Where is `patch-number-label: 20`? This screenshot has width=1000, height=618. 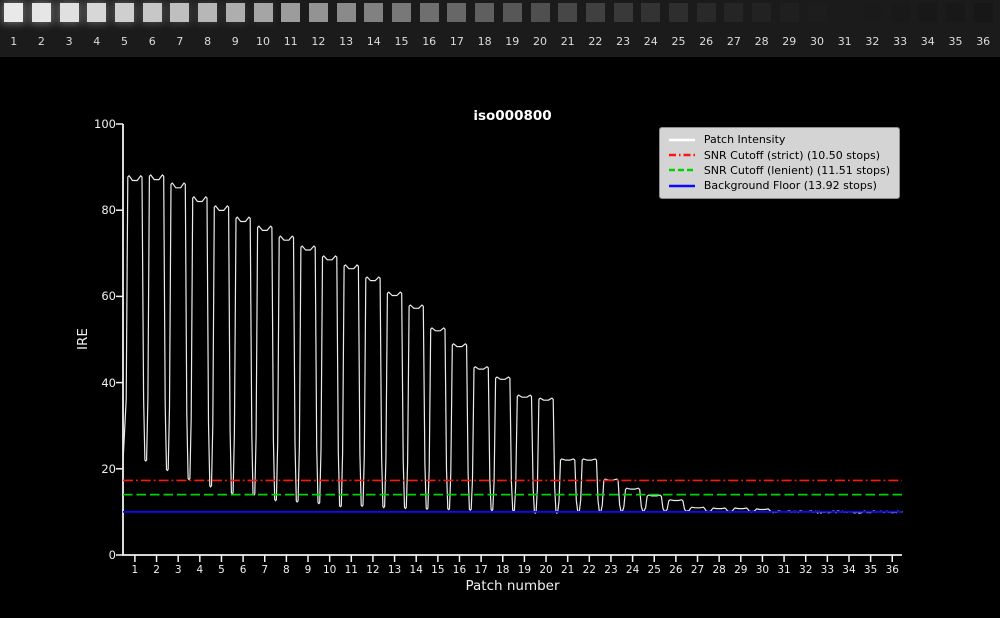 patch-number-label: 20 is located at coordinates (540, 41).